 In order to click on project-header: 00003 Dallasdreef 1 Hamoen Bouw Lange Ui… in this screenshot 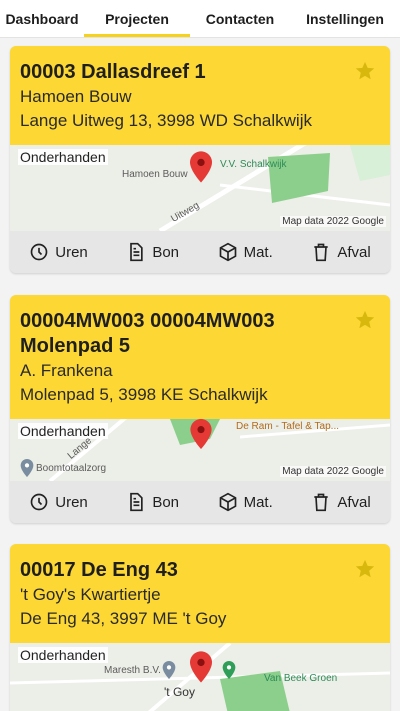, I will do `click(200, 95)`.